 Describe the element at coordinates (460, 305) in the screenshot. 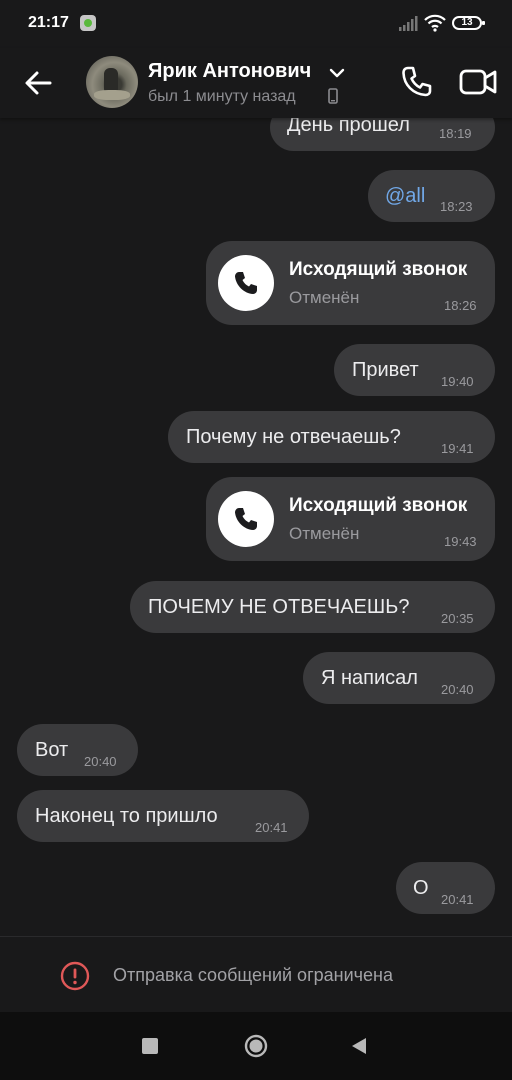

I see `message-time: 18:26` at that location.